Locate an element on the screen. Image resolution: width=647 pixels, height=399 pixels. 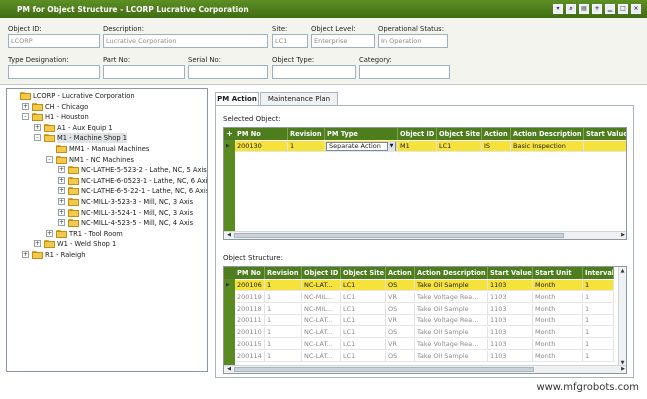
table-cell: 200115 is located at coordinates (250, 344).